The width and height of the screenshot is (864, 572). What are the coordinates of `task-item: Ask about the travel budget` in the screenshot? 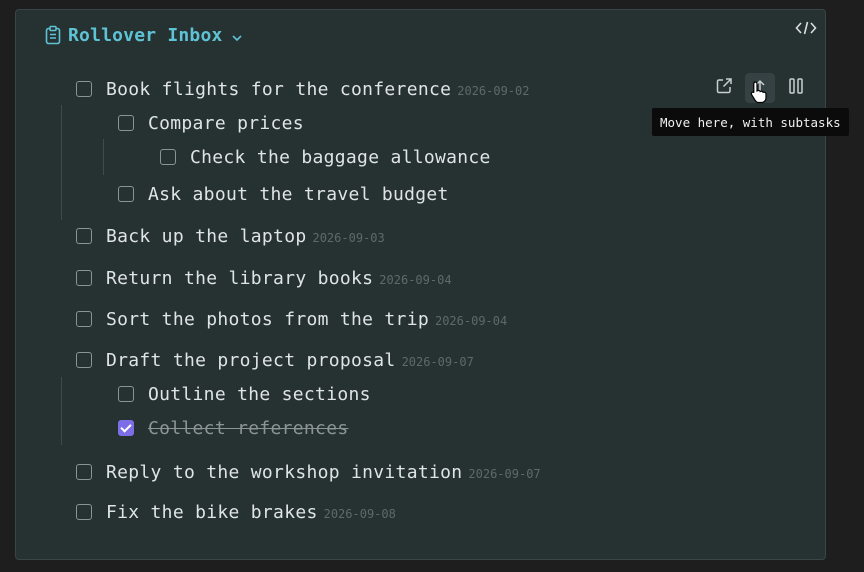 It's located at (283, 194).